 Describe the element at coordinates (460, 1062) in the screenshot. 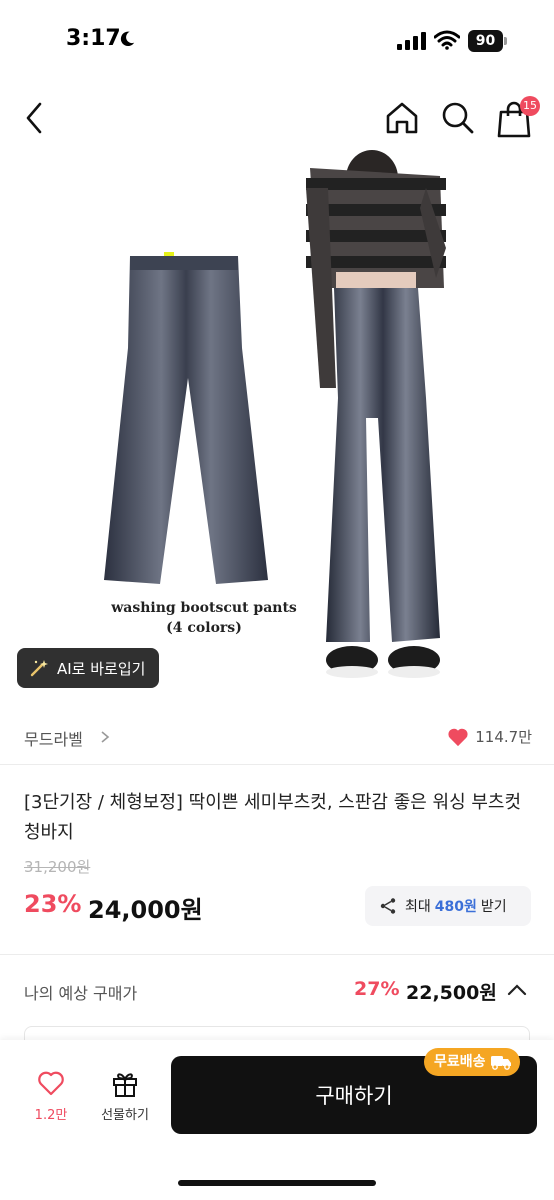

I see `free-shipping-label: 무료배송` at that location.